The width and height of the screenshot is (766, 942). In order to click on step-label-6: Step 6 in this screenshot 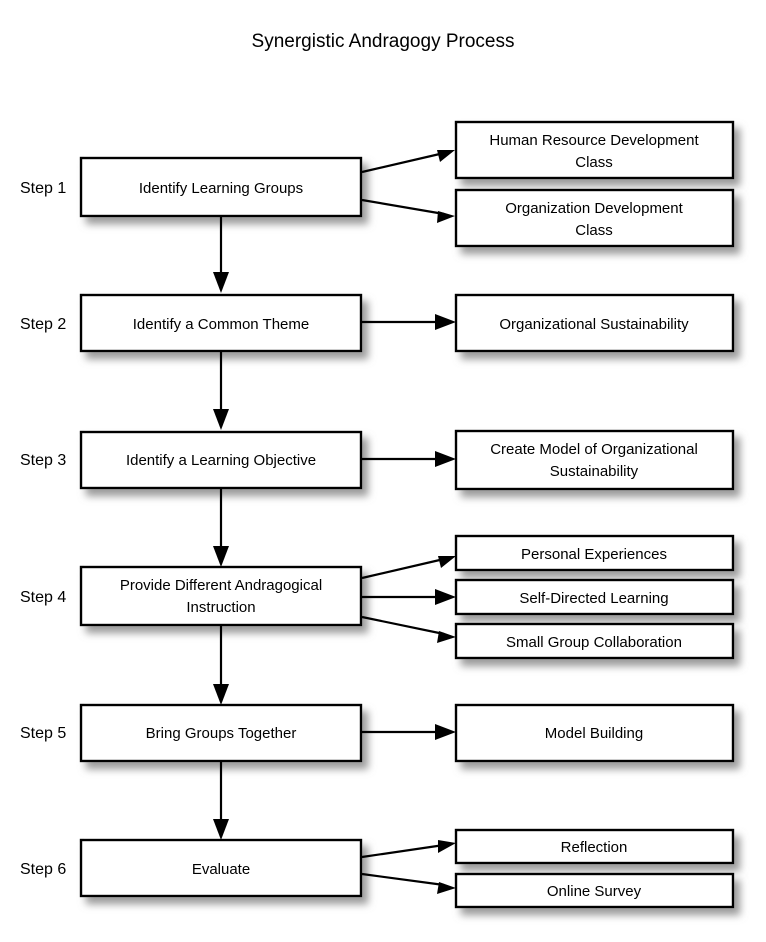, I will do `click(43, 869)`.